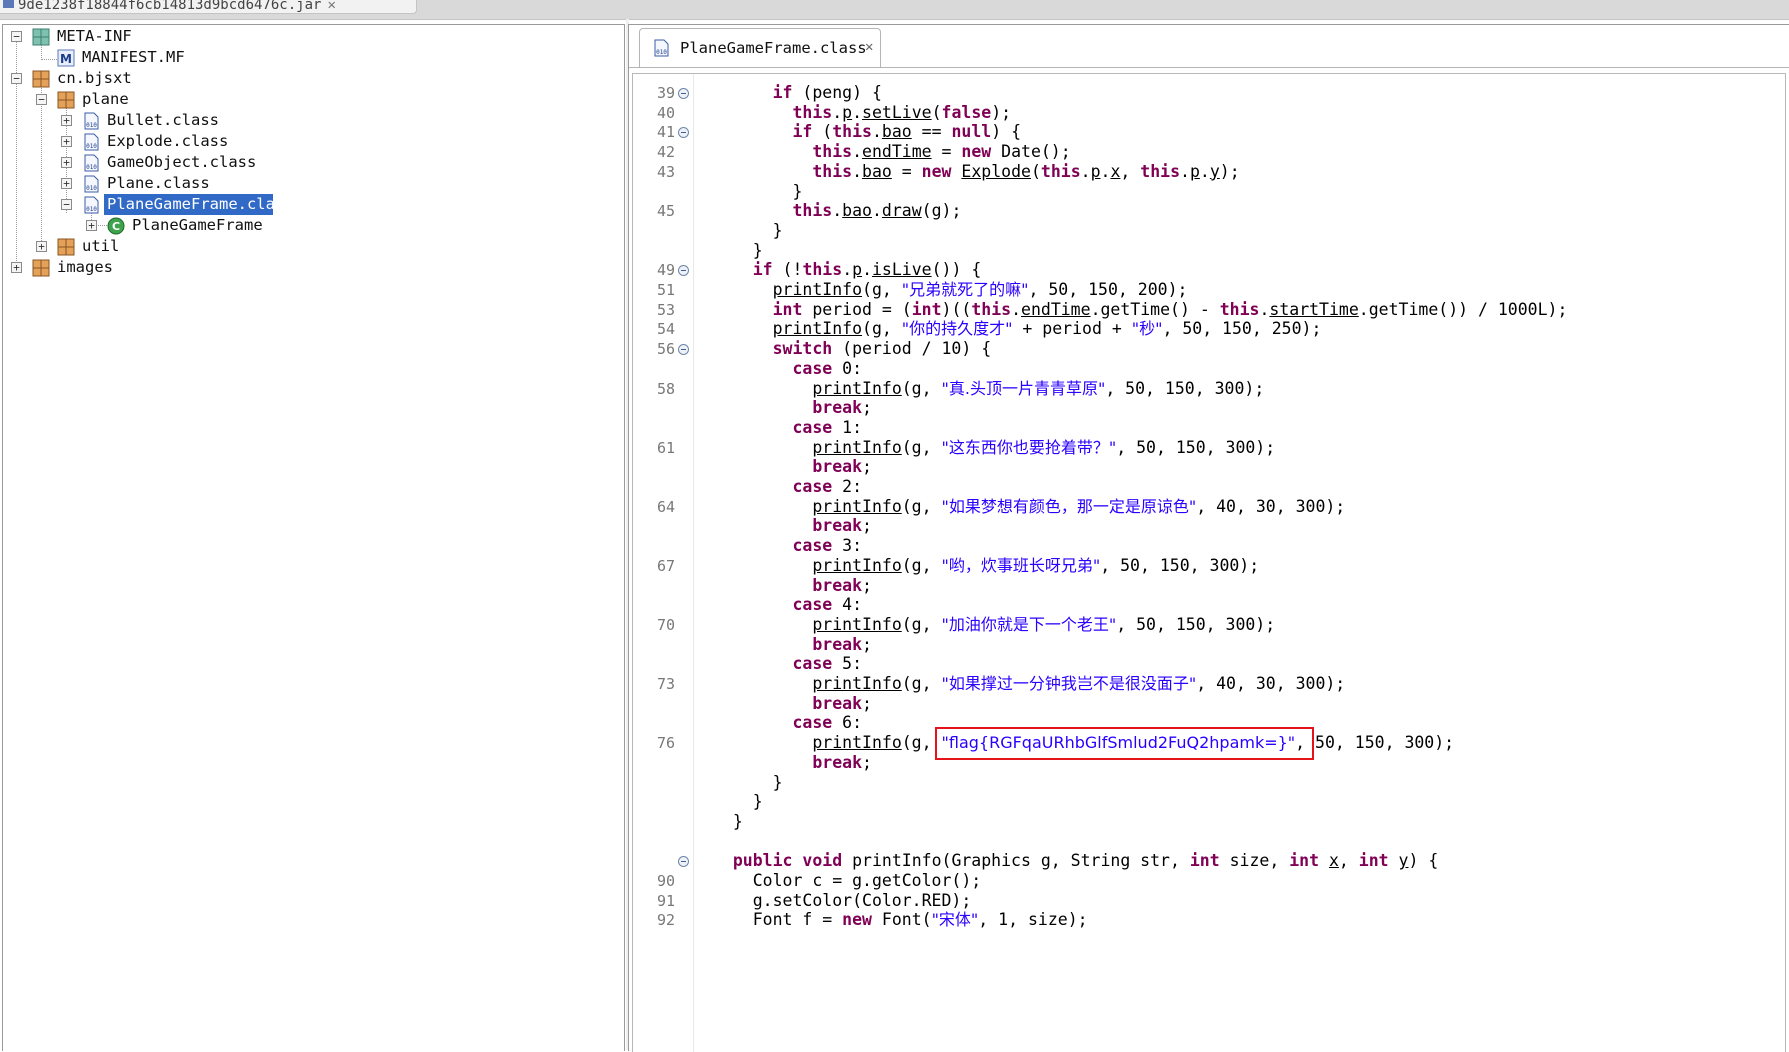  Describe the element at coordinates (116, 226) in the screenshot. I see `class-type-icon: C` at that location.